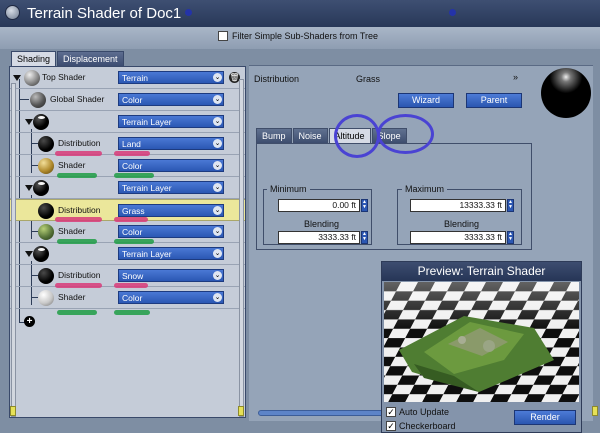 The height and width of the screenshot is (433, 600). I want to click on add-layer-plus-icon: +, so click(29, 321).